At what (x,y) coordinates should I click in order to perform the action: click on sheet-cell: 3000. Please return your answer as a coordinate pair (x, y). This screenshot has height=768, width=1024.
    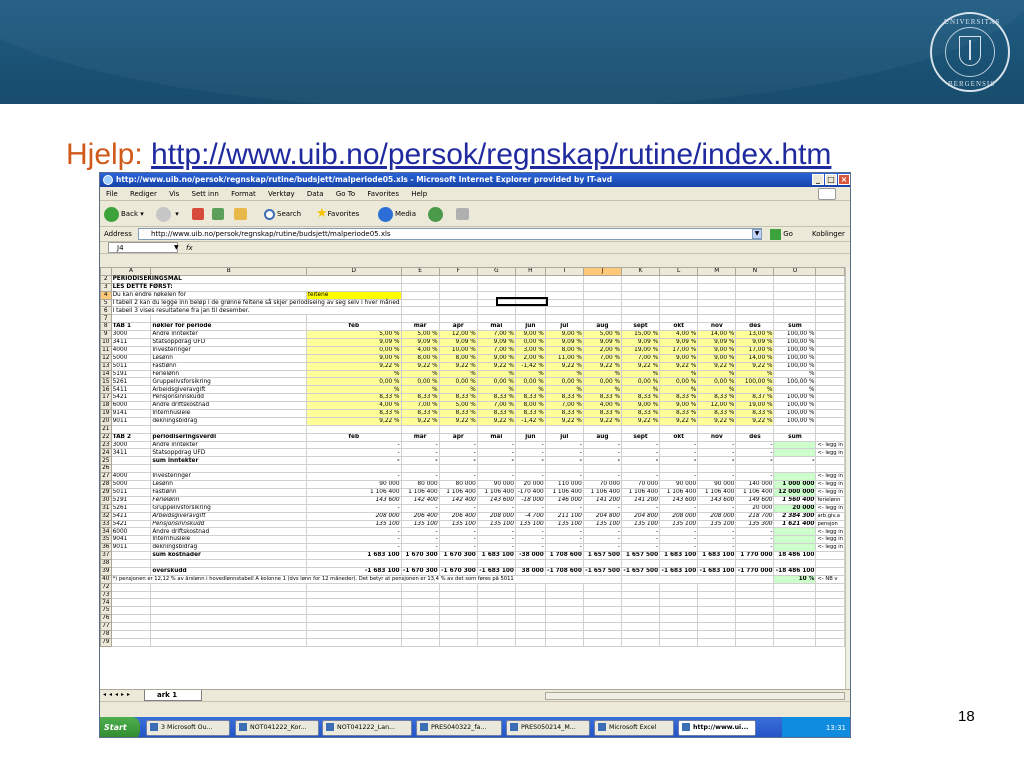
    Looking at the image, I should click on (131, 445).